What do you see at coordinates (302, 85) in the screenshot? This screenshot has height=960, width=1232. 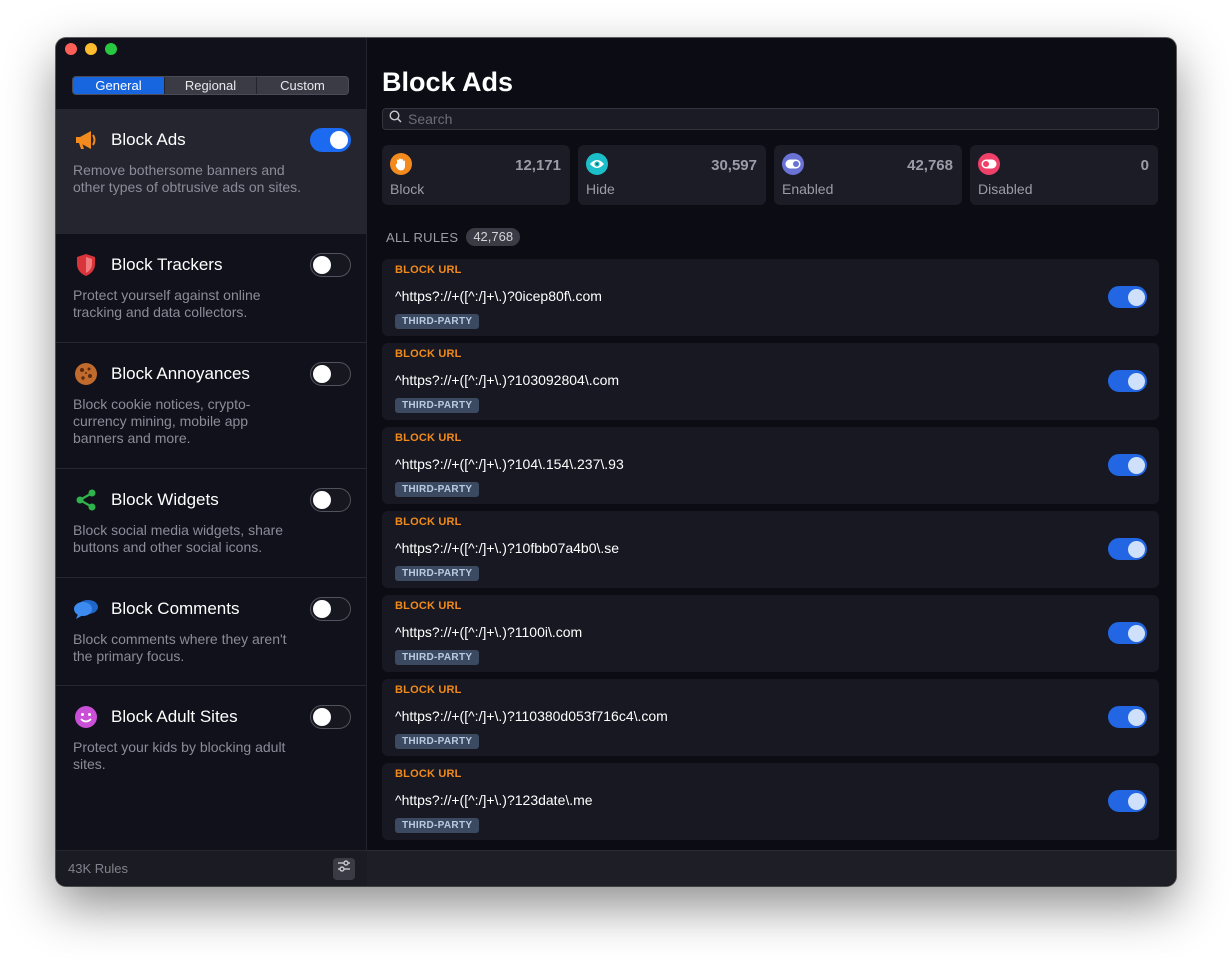 I see `tab-custom: Custom` at bounding box center [302, 85].